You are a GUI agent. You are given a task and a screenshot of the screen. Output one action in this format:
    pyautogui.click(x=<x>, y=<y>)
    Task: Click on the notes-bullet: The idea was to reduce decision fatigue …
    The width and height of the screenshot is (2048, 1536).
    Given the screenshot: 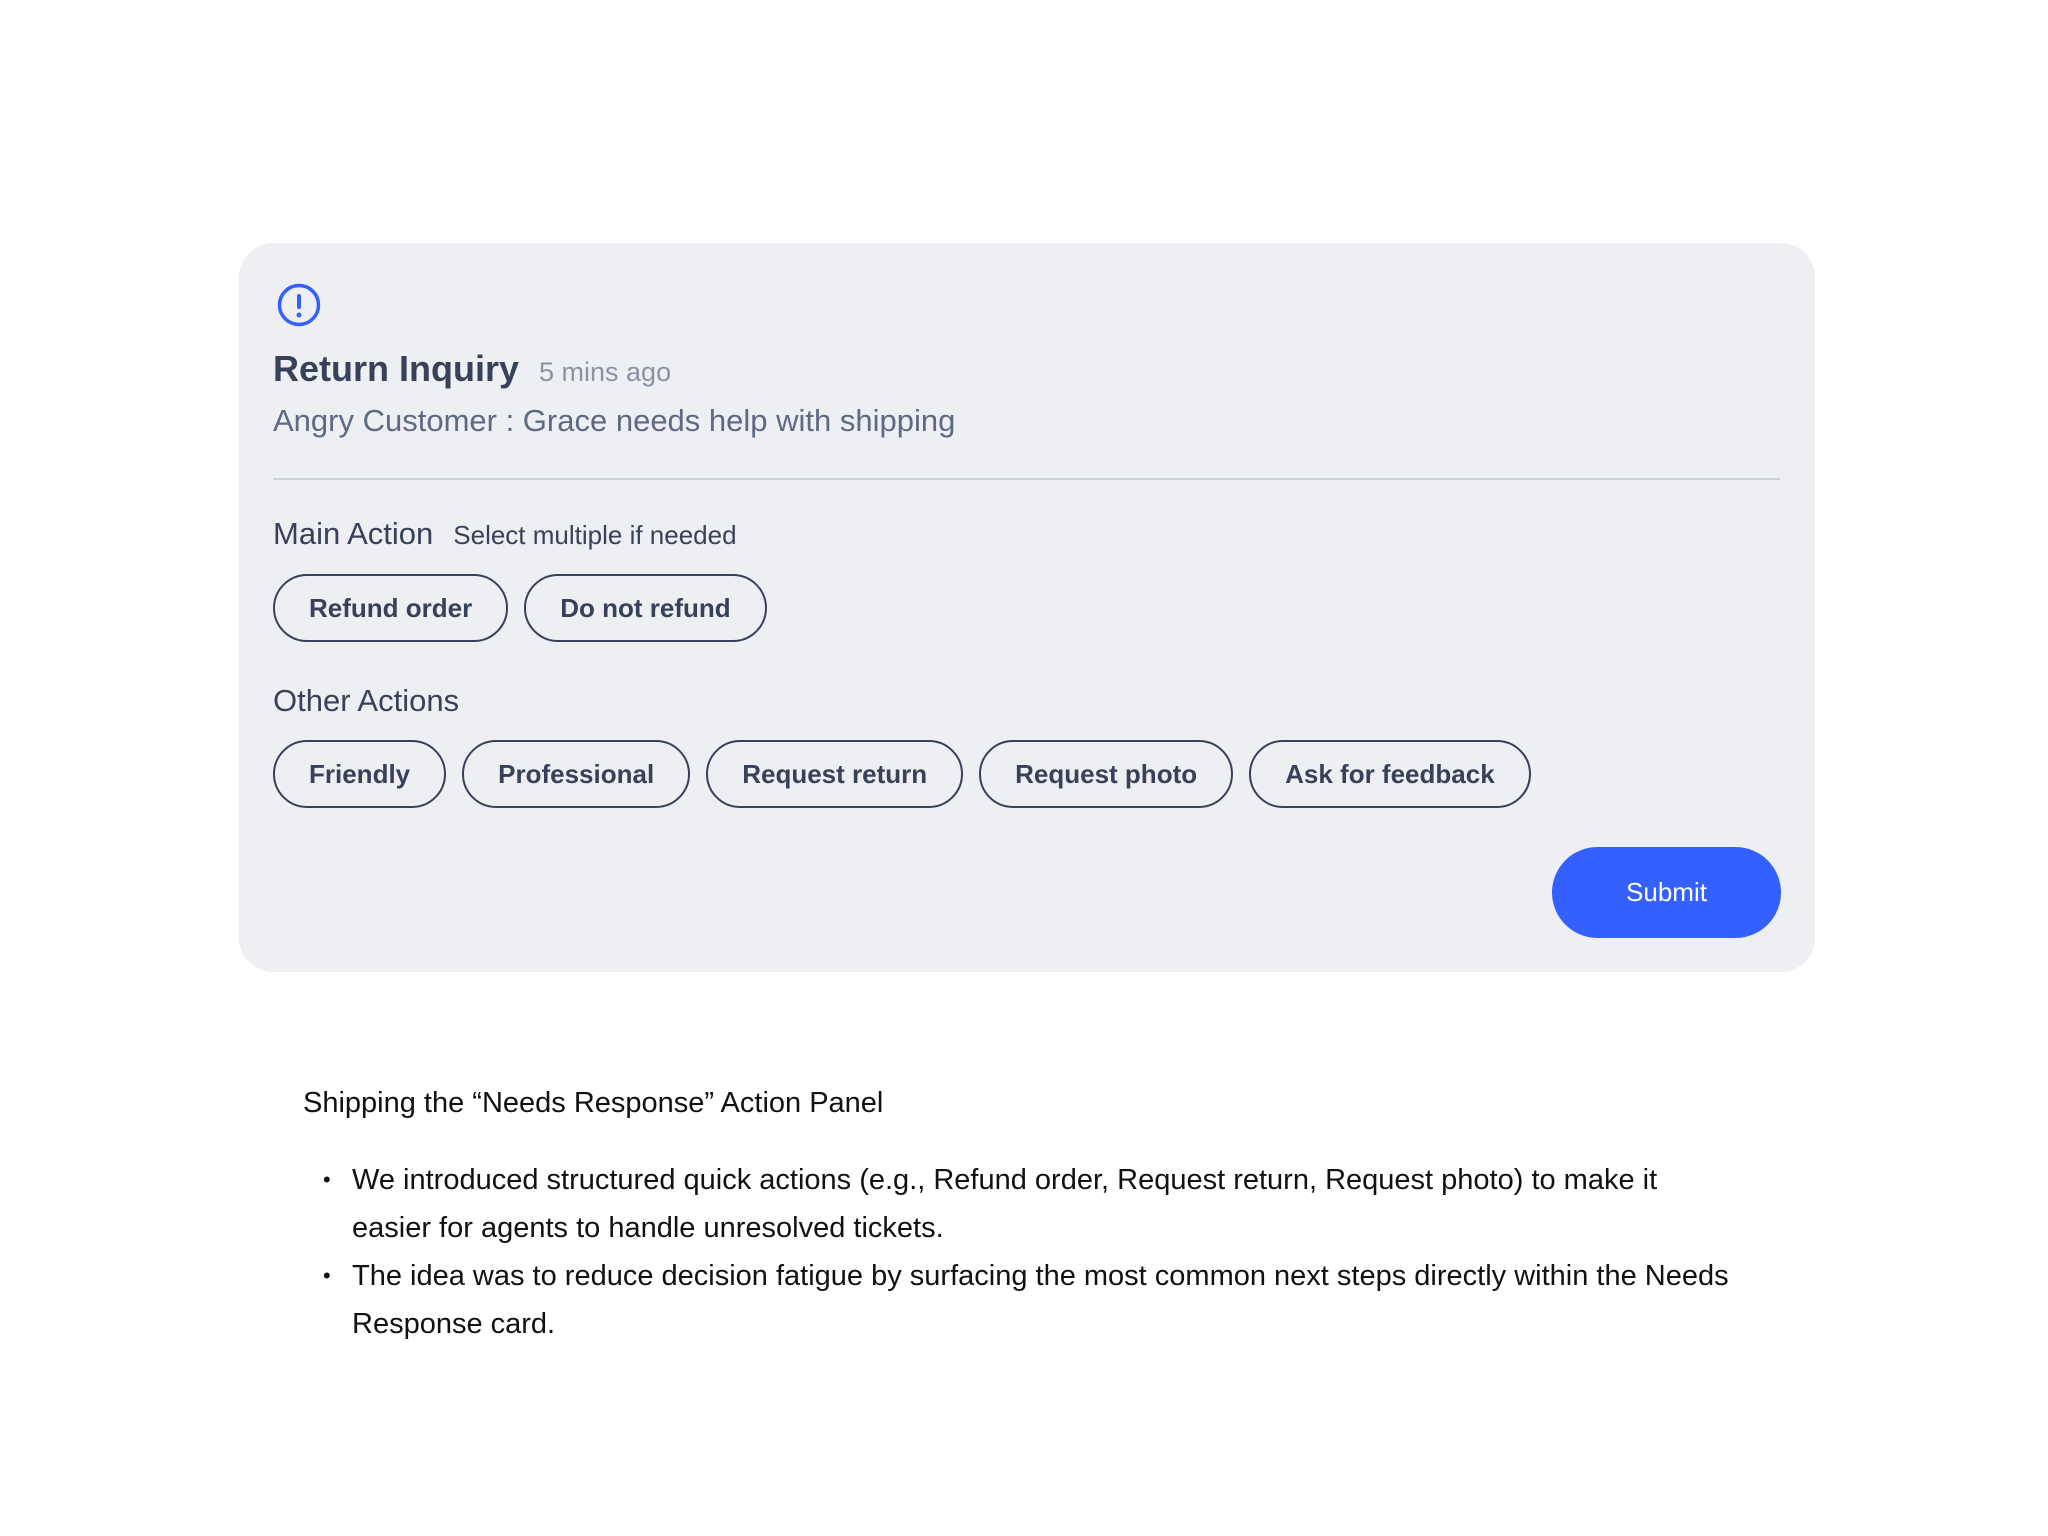 What is the action you would take?
    pyautogui.click(x=1023, y=1300)
    